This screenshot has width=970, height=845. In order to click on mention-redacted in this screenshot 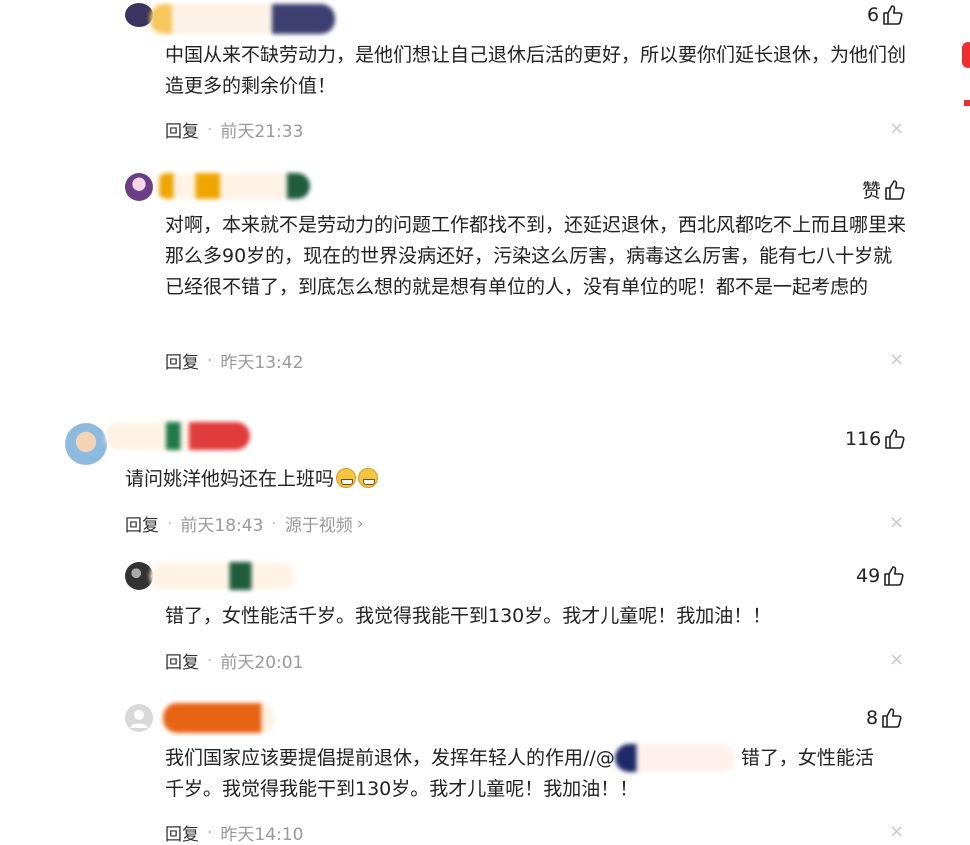, I will do `click(674, 758)`.